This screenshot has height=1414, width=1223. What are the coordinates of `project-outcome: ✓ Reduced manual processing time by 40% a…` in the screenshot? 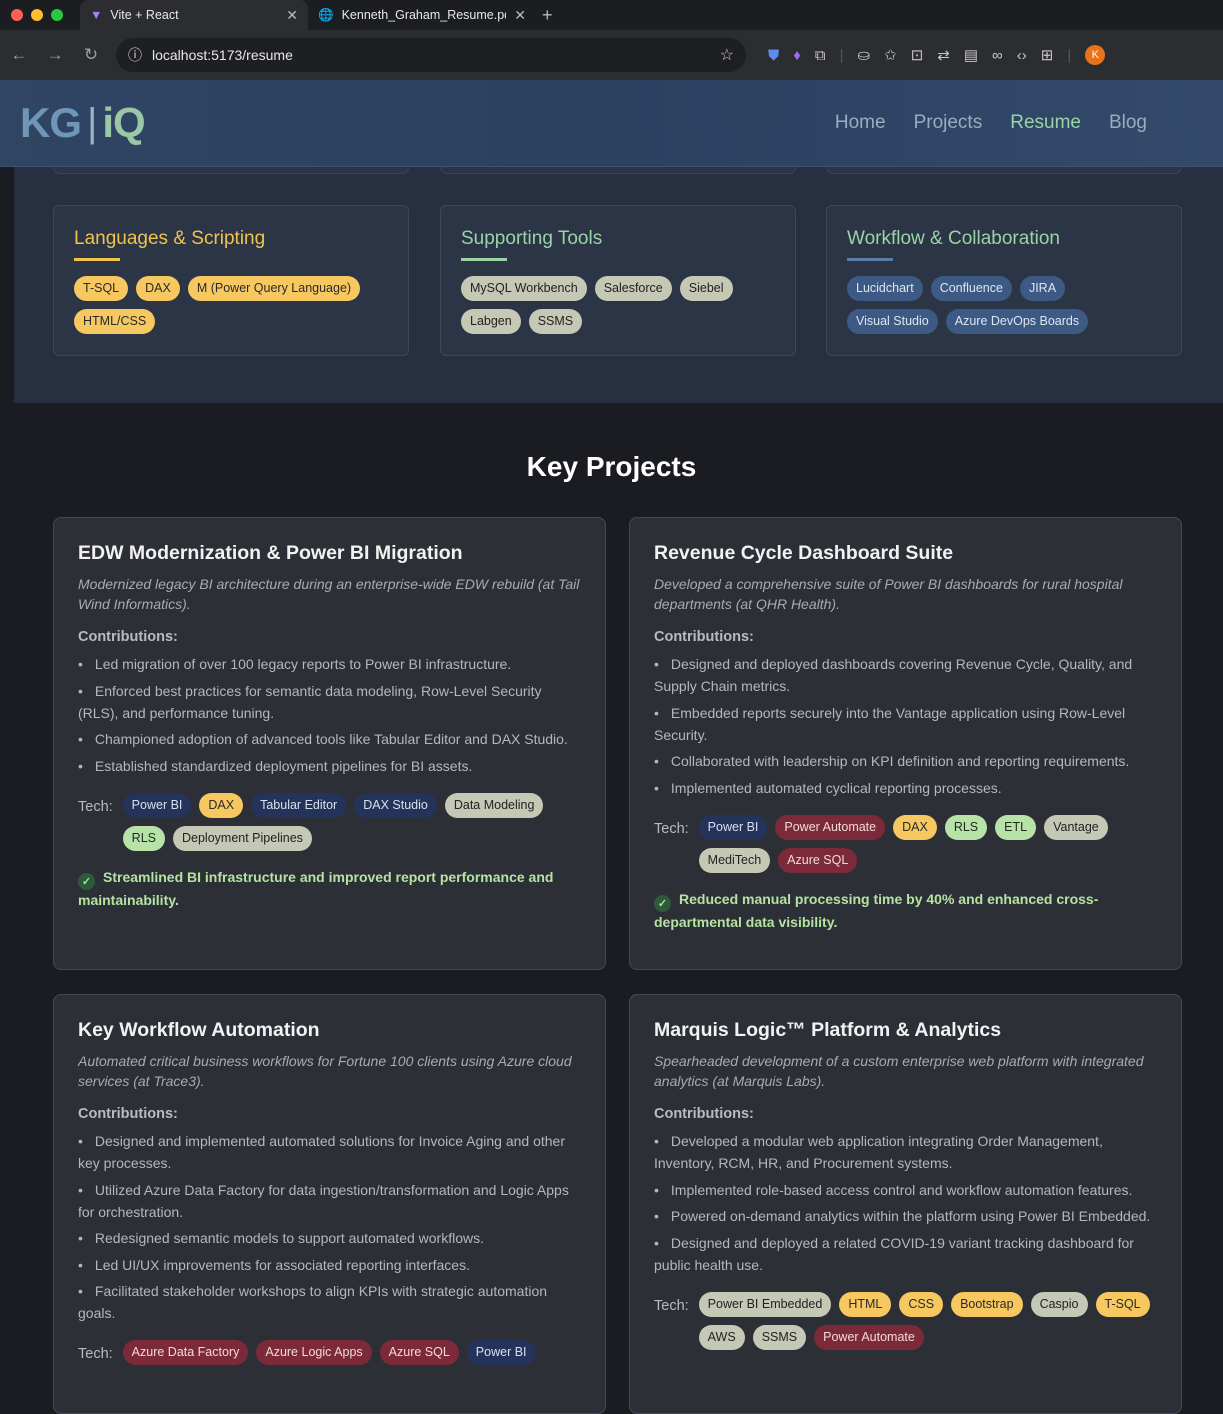 It's located at (905, 911).